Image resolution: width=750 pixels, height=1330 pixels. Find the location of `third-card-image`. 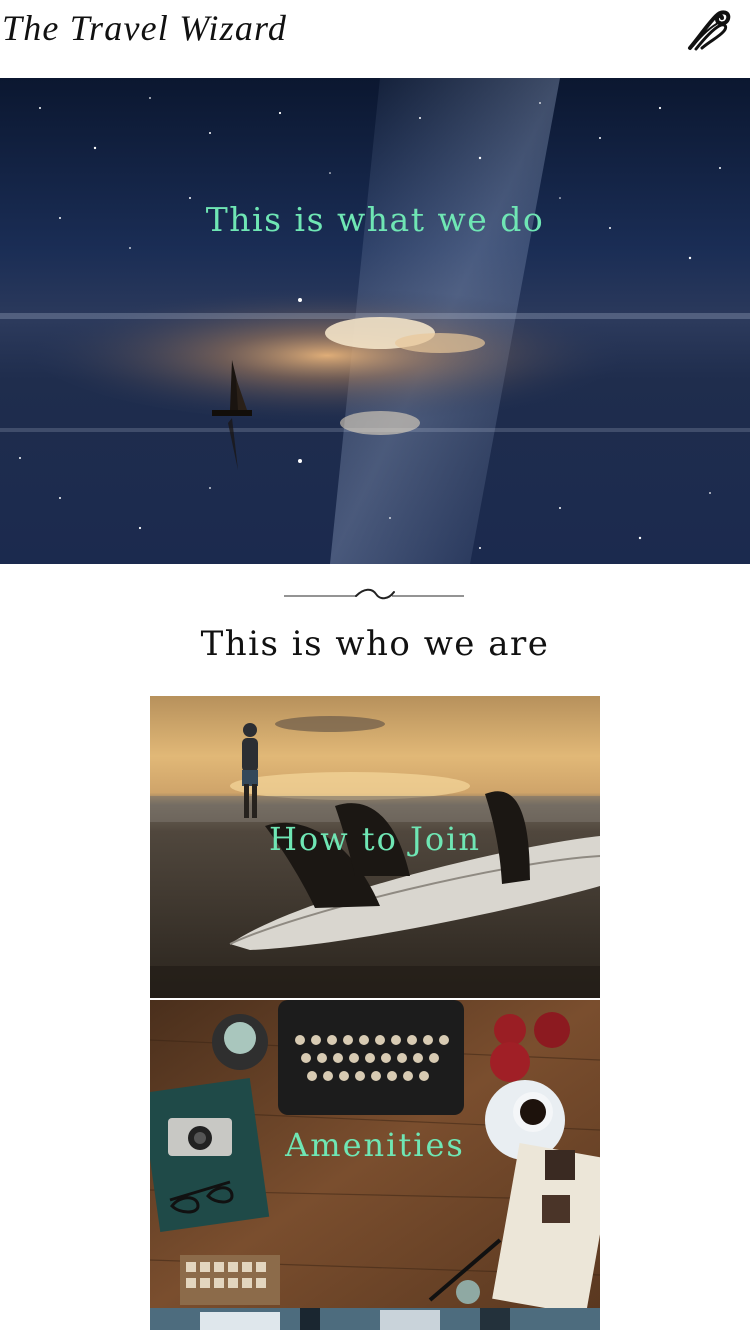

third-card-image is located at coordinates (375, 1319).